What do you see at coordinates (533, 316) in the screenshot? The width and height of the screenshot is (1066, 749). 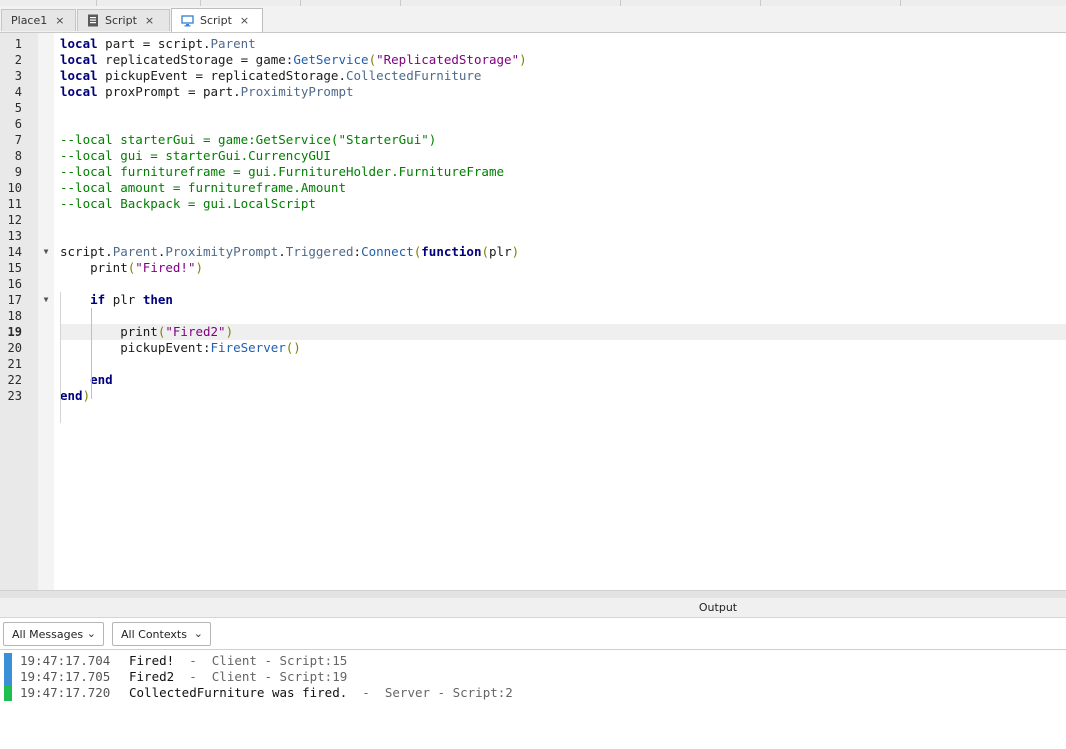 I see `code-line: 18` at bounding box center [533, 316].